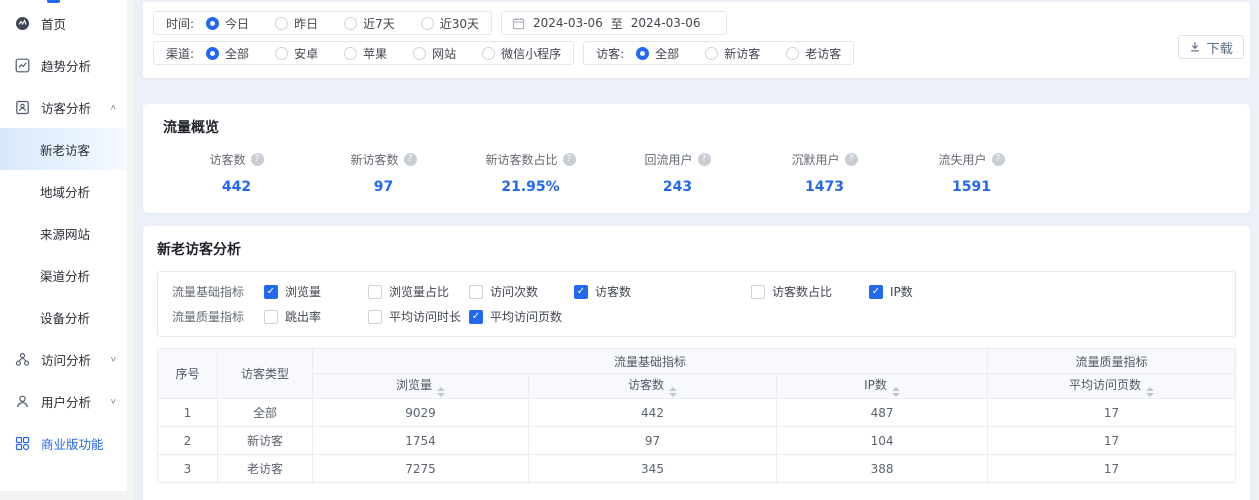 Image resolution: width=1259 pixels, height=500 pixels. I want to click on sidebar-item-visitor-analysis: 访客分析 ∧, so click(63, 107).